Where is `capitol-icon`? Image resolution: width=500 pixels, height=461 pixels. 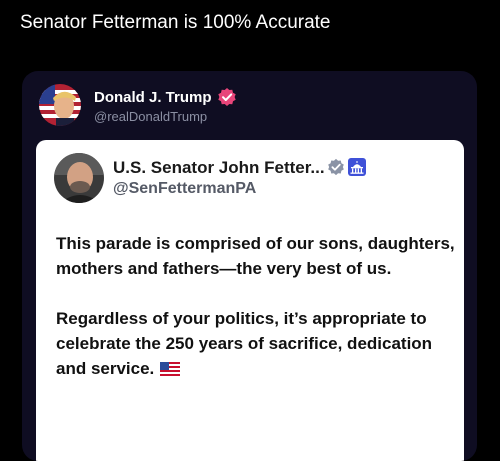 capitol-icon is located at coordinates (357, 167).